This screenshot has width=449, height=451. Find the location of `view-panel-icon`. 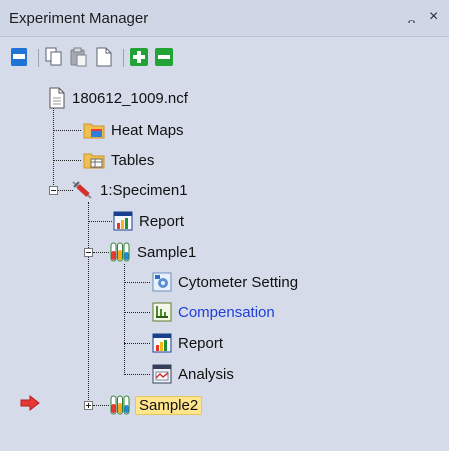

view-panel-icon is located at coordinates (19, 57).